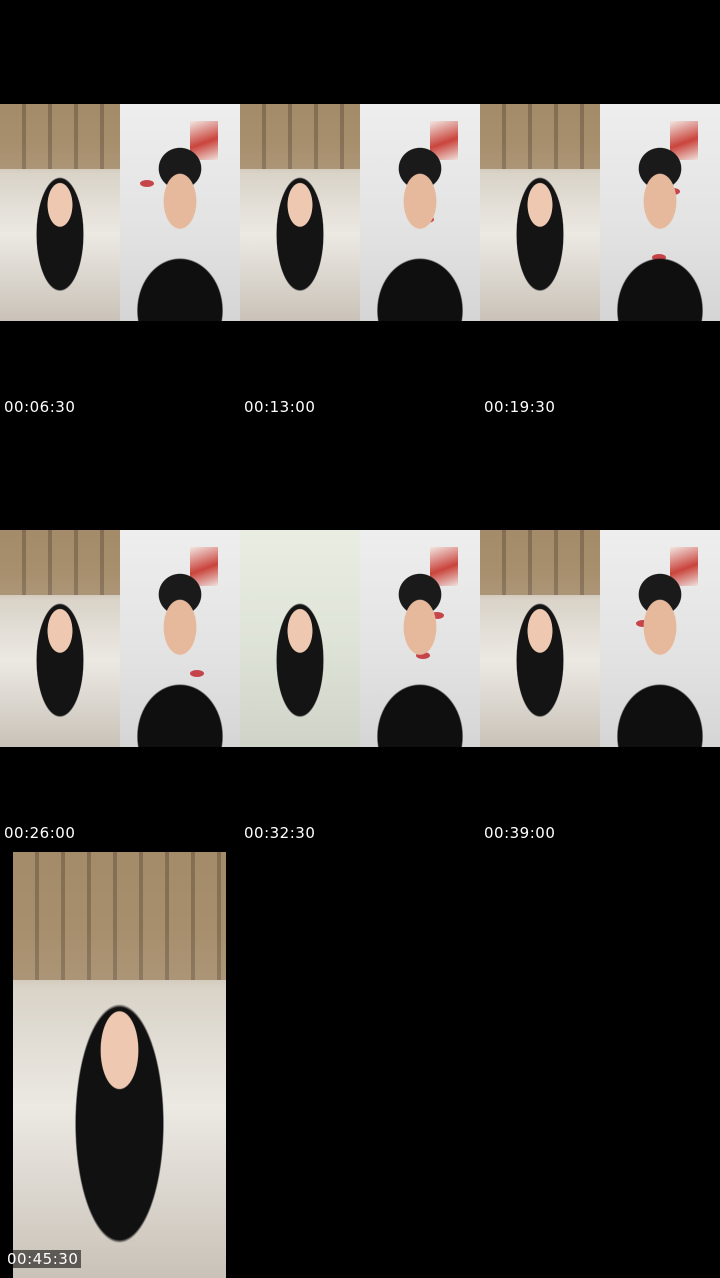  What do you see at coordinates (43, 1259) in the screenshot?
I see `timestamp-label: 00:45:30` at bounding box center [43, 1259].